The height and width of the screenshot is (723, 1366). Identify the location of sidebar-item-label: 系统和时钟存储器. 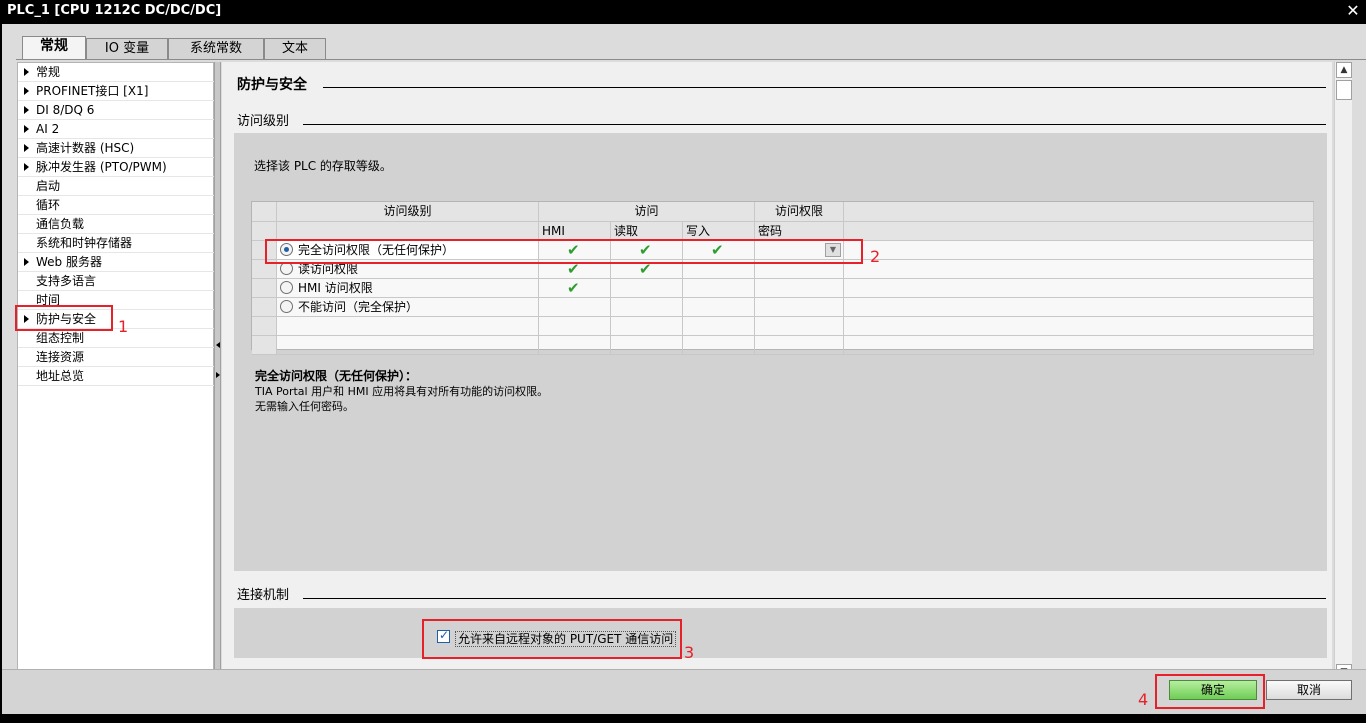
(84, 243).